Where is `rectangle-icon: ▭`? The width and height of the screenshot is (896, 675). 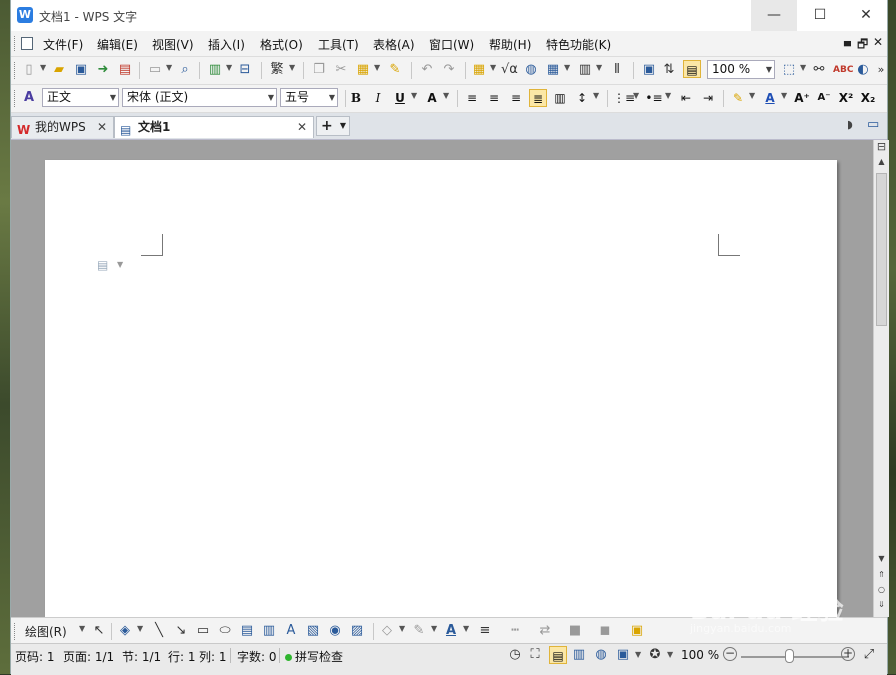 rectangle-icon: ▭ is located at coordinates (203, 631).